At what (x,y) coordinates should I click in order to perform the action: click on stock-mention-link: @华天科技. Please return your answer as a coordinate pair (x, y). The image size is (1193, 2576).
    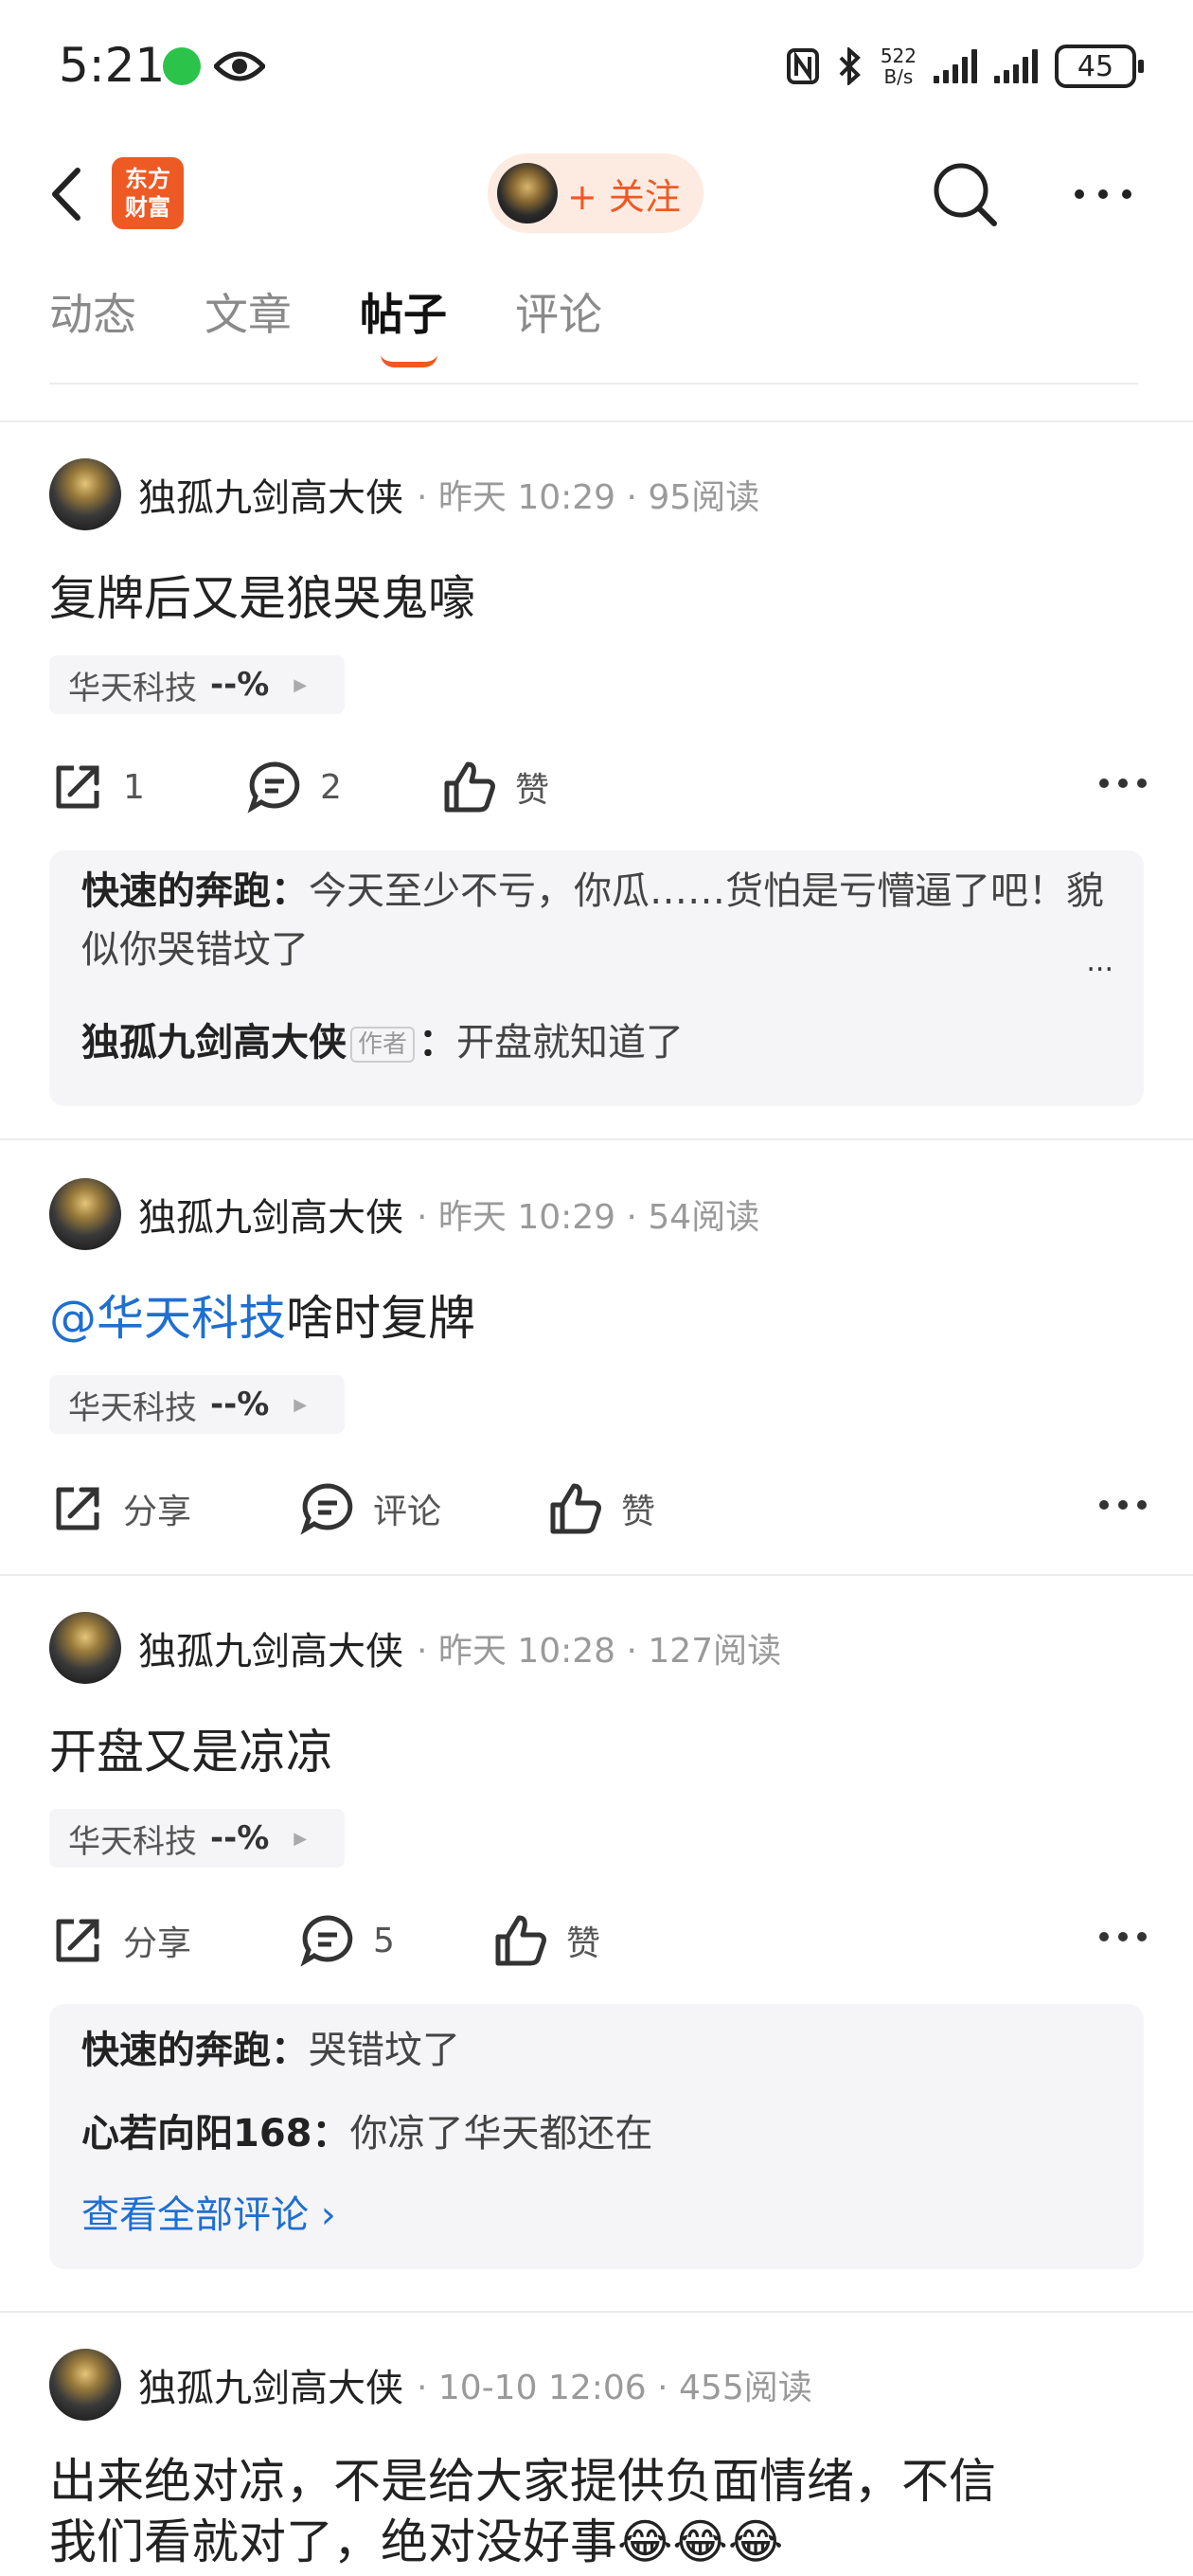
    Looking at the image, I should click on (167, 1318).